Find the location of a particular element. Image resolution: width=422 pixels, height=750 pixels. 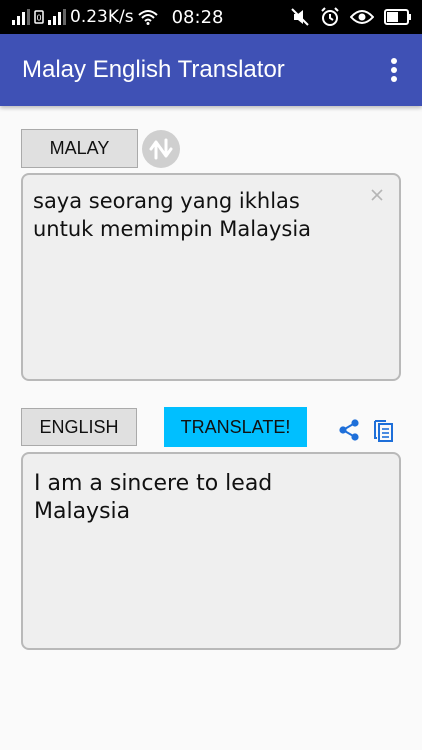

app-title: Malay English Translator is located at coordinates (153, 69).